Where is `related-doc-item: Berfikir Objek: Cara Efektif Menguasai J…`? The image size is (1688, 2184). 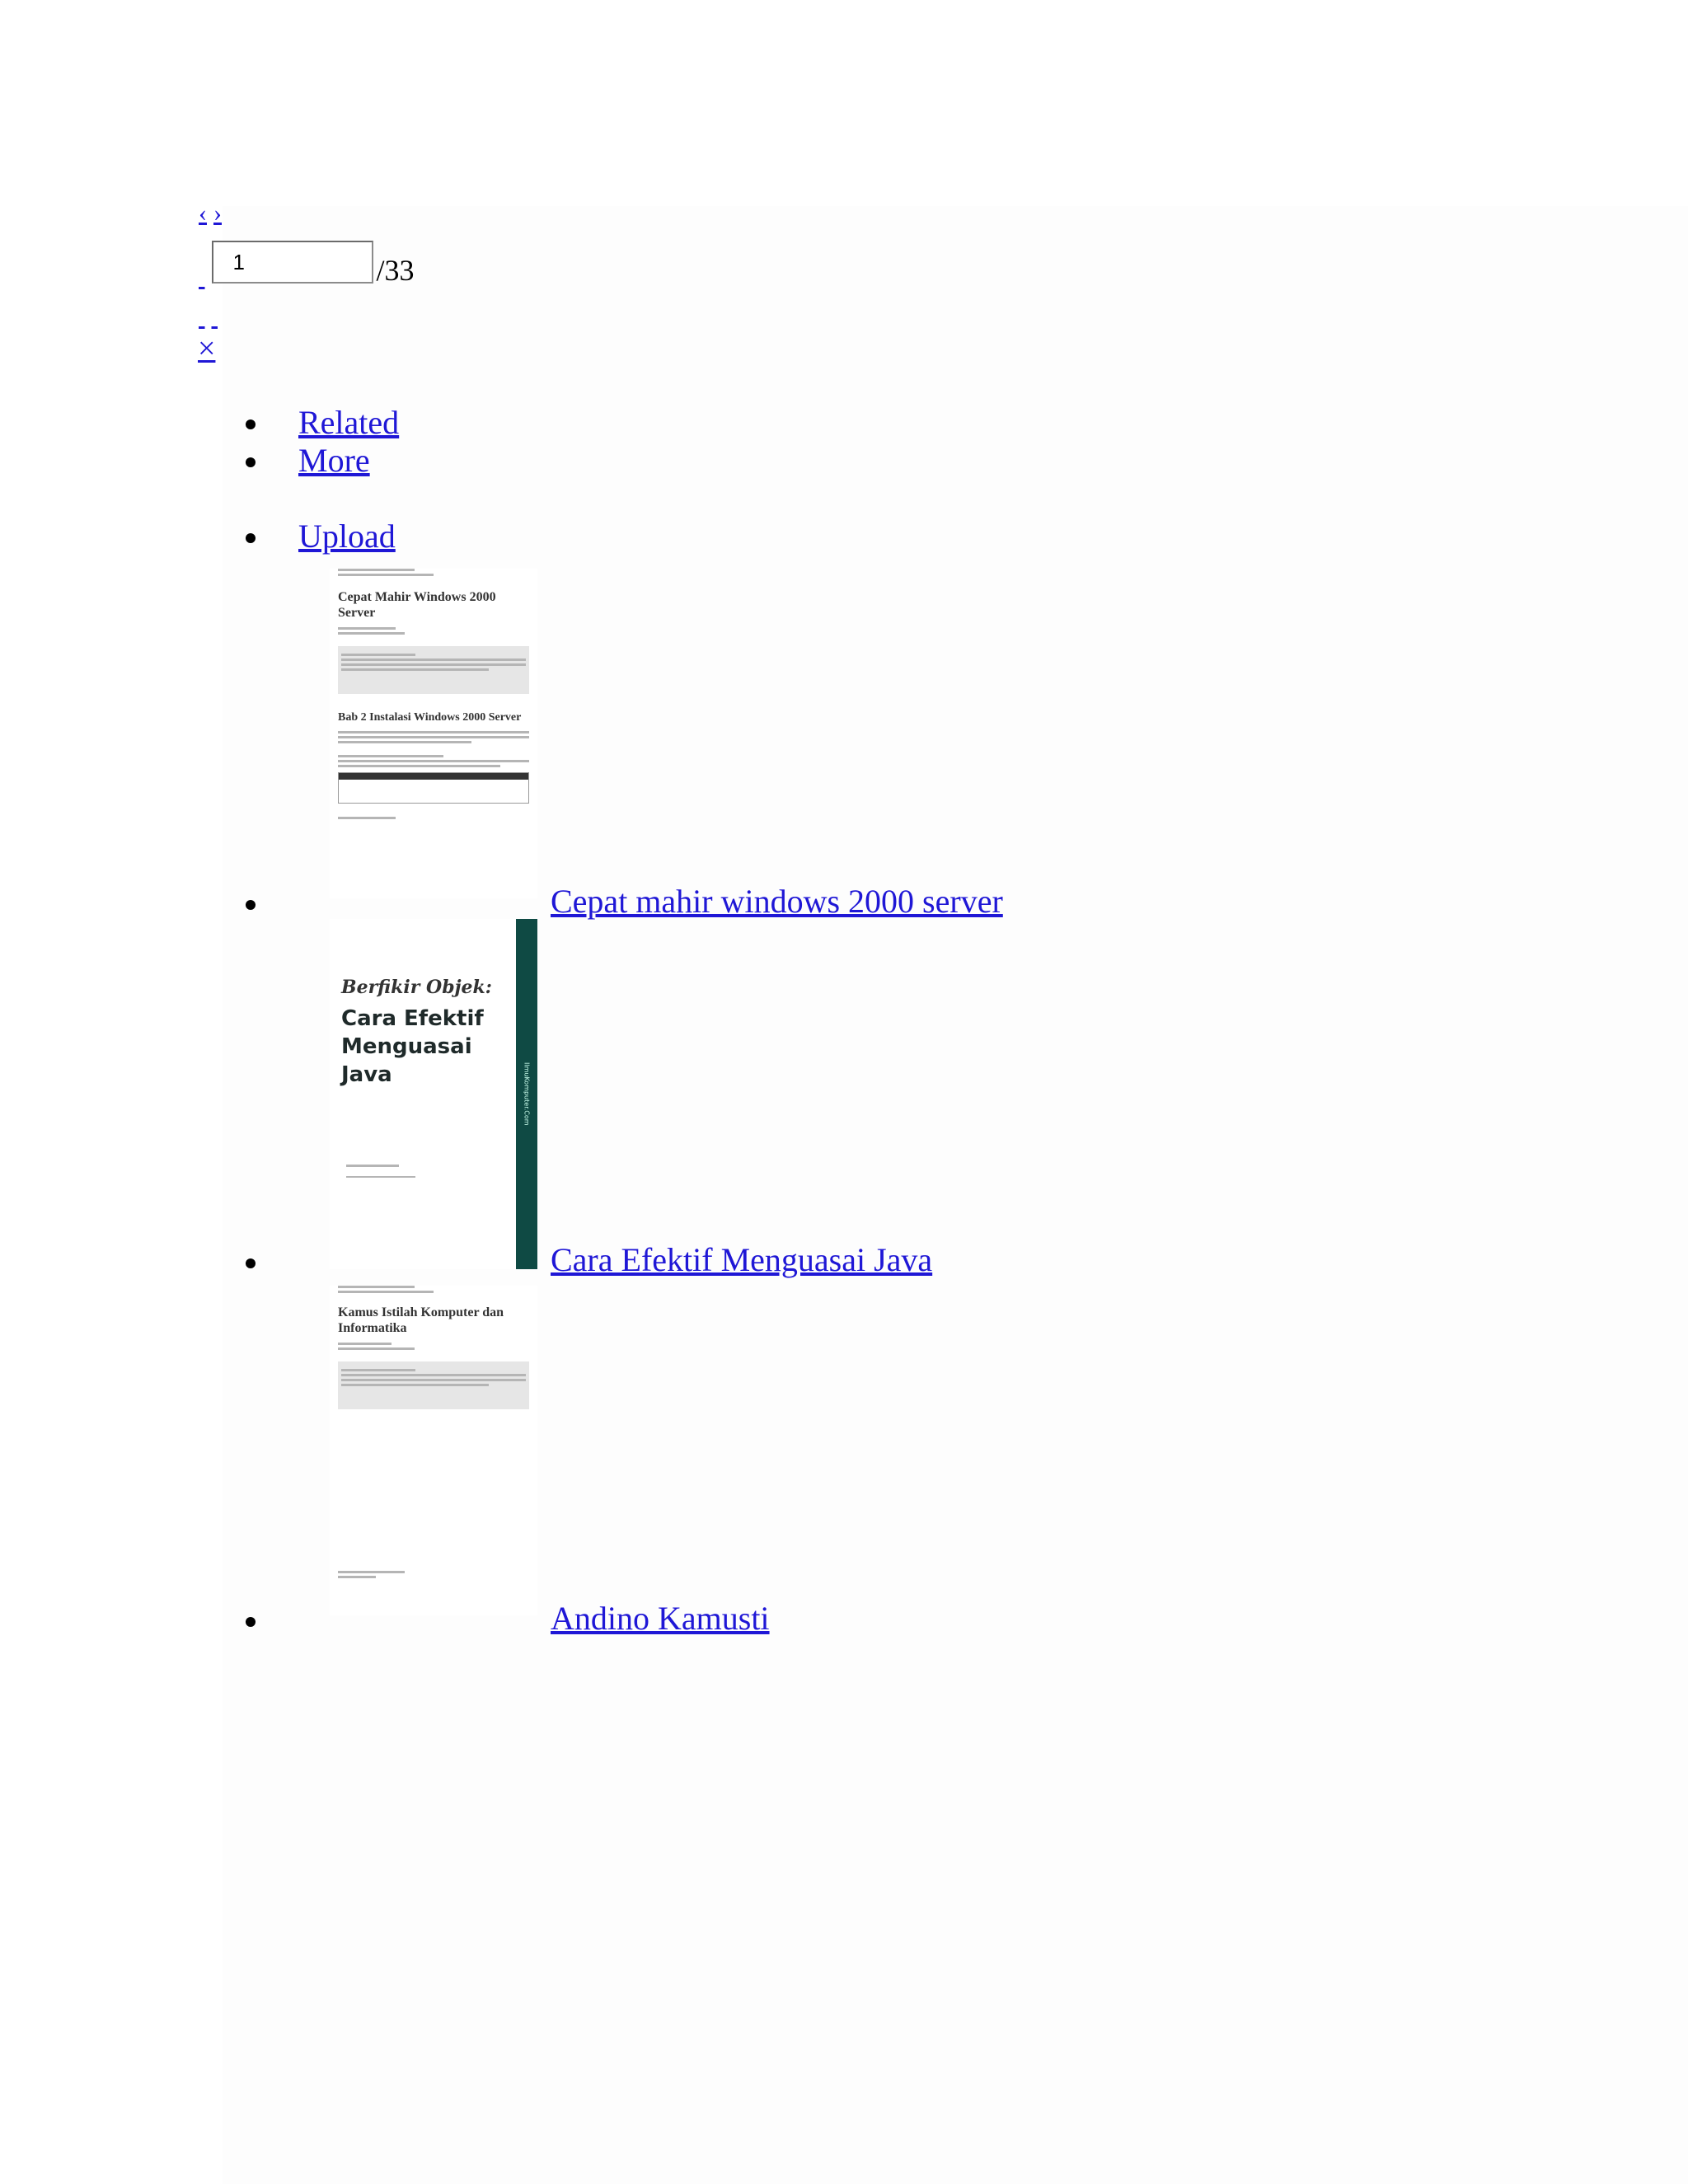 related-doc-item: Berfikir Objek: Cara Efektif Menguasai J… is located at coordinates (741, 1099).